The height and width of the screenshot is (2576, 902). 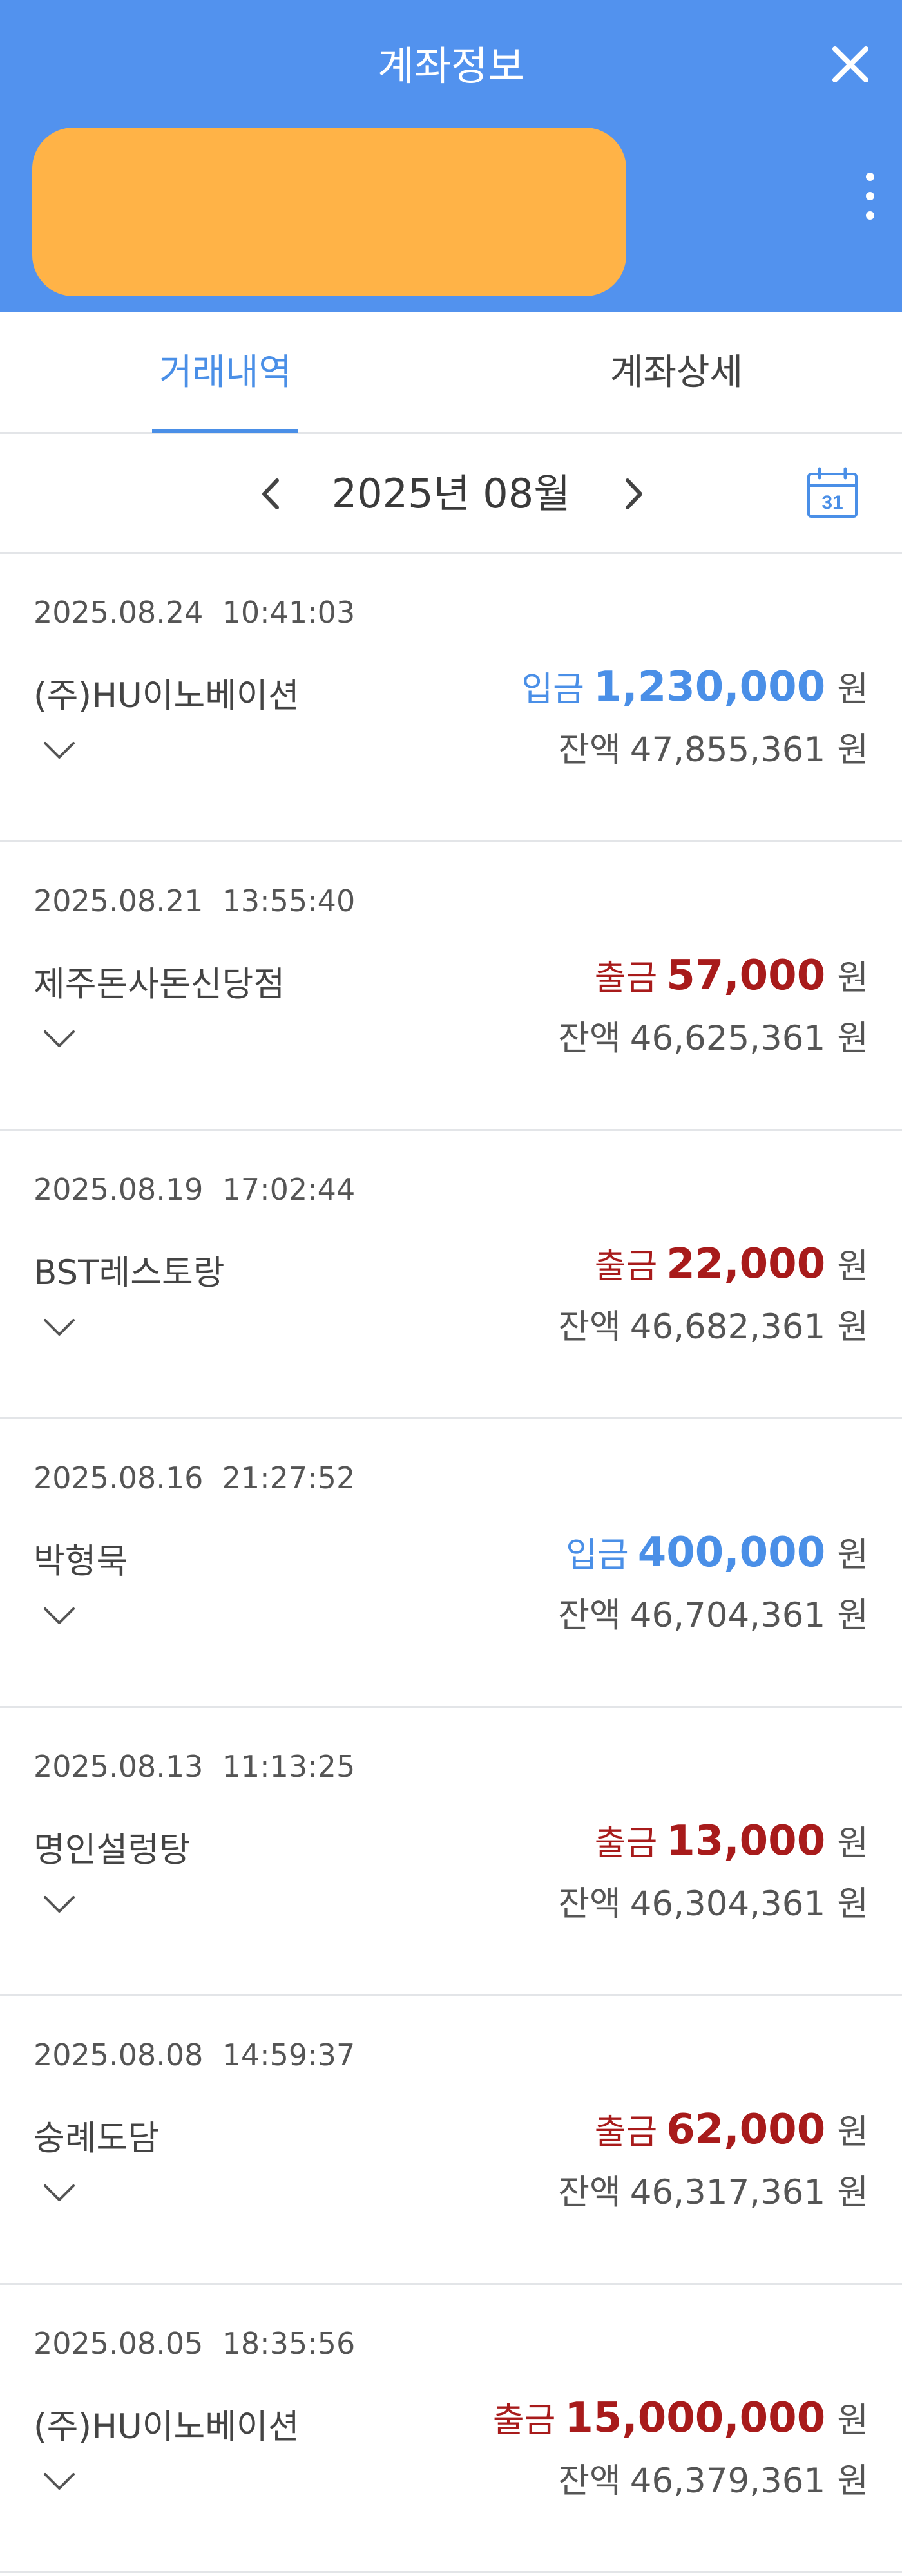 What do you see at coordinates (746, 1841) in the screenshot?
I see `transaction-amount: 13,000` at bounding box center [746, 1841].